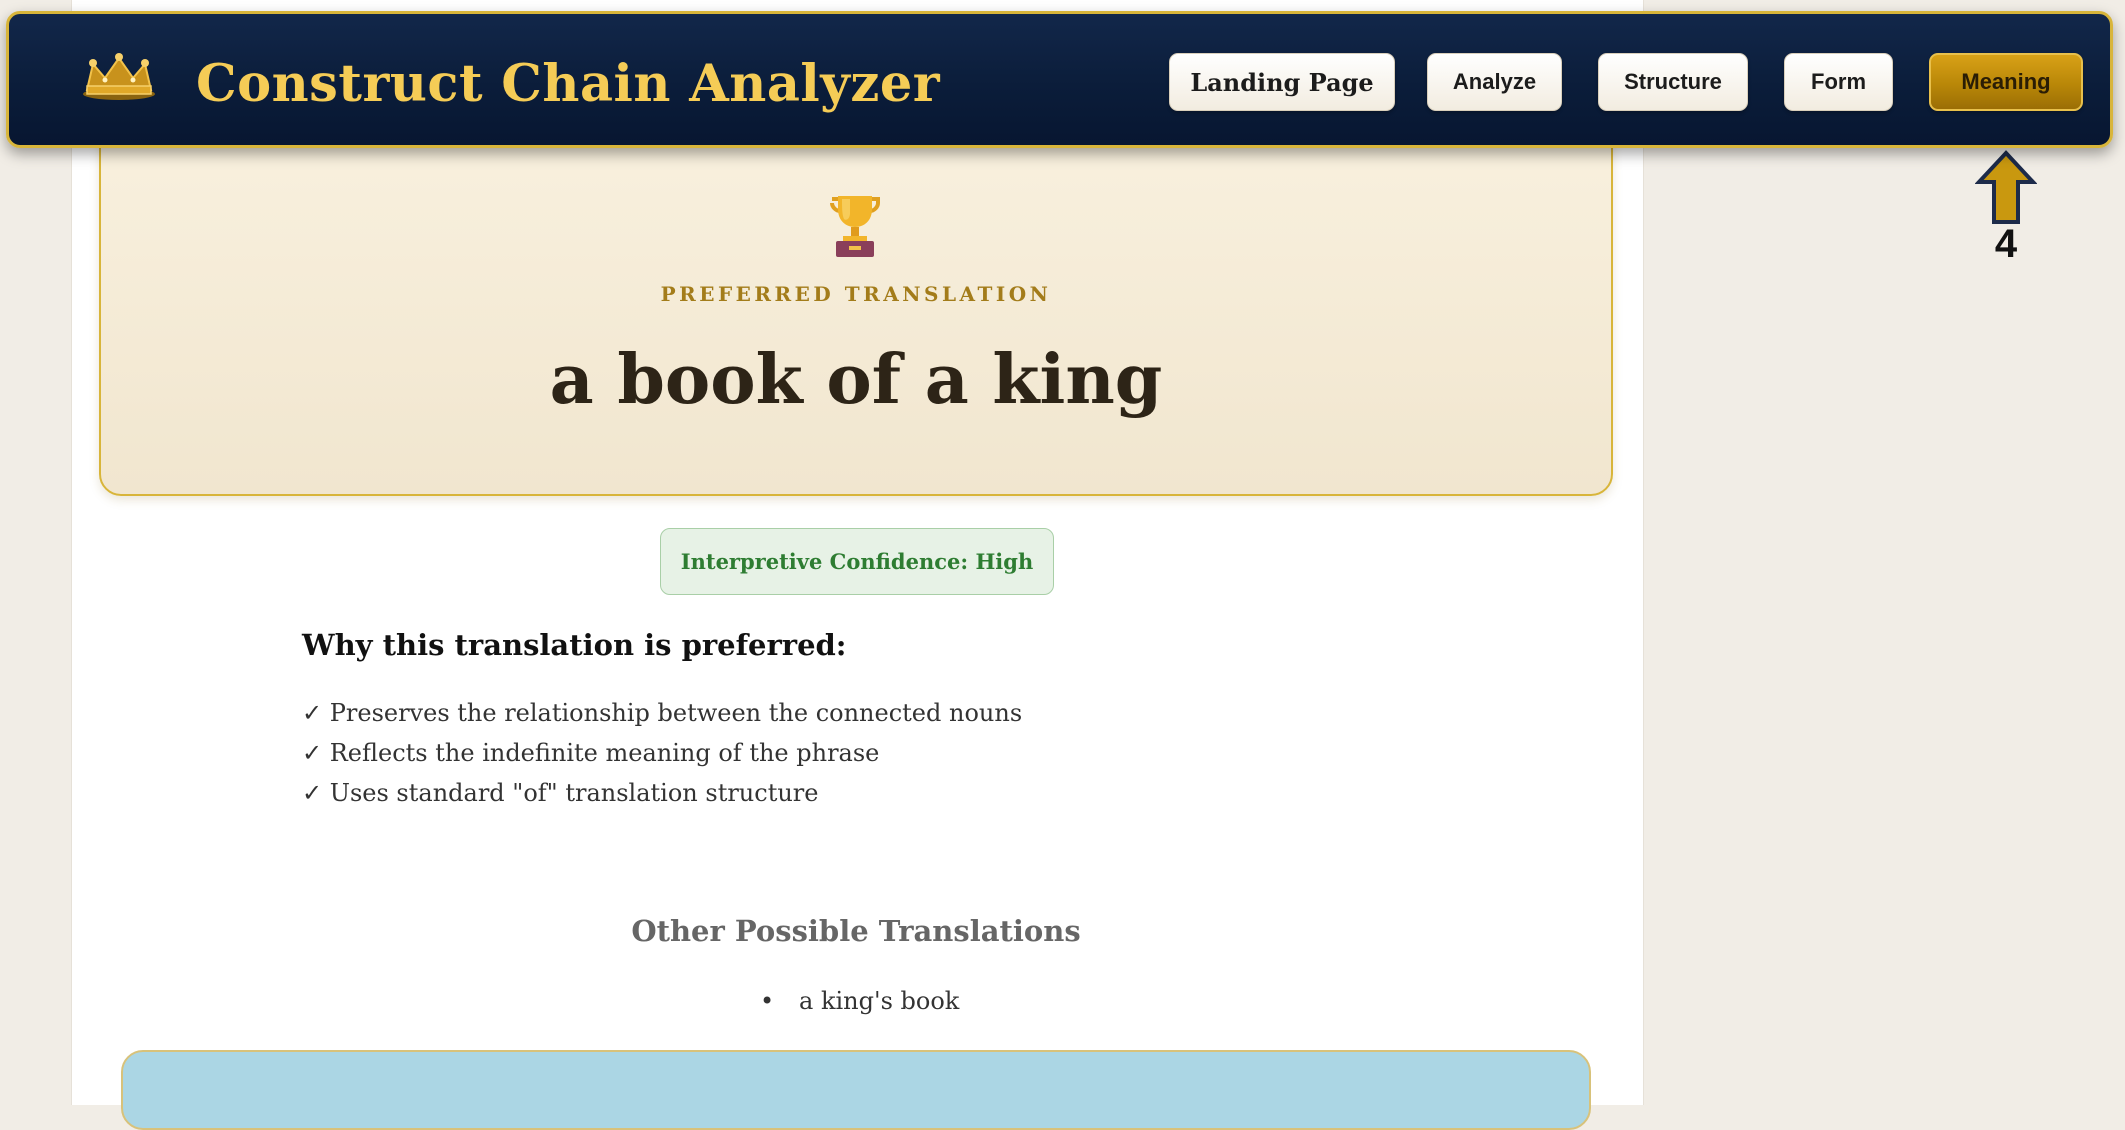 Image resolution: width=2125 pixels, height=1130 pixels. What do you see at coordinates (855, 226) in the screenshot?
I see `trophy-icon` at bounding box center [855, 226].